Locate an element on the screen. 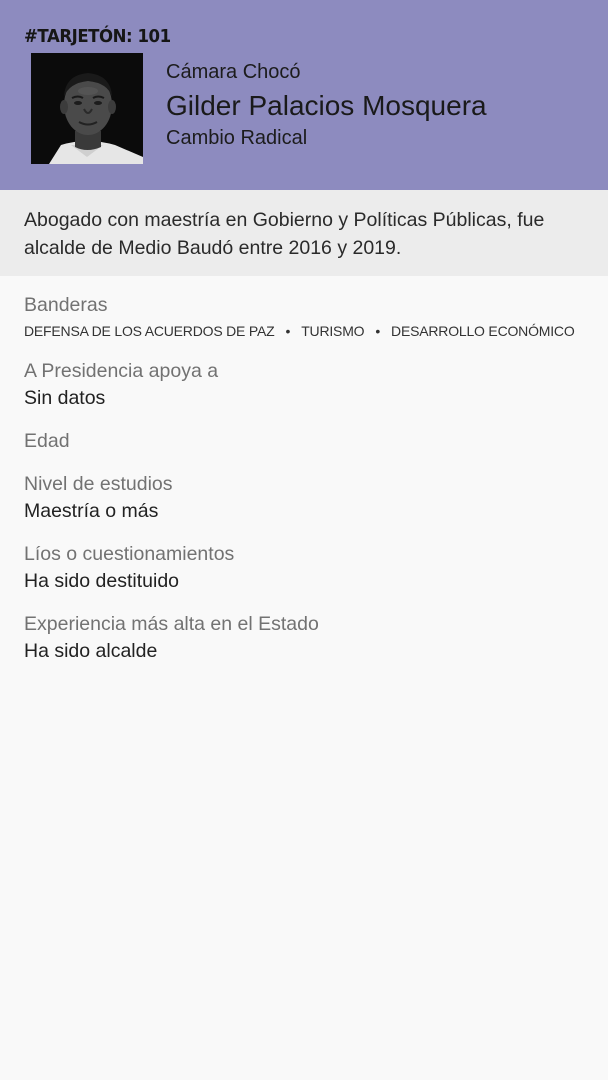 The image size is (608, 1080). edad-label: Edad is located at coordinates (47, 441).